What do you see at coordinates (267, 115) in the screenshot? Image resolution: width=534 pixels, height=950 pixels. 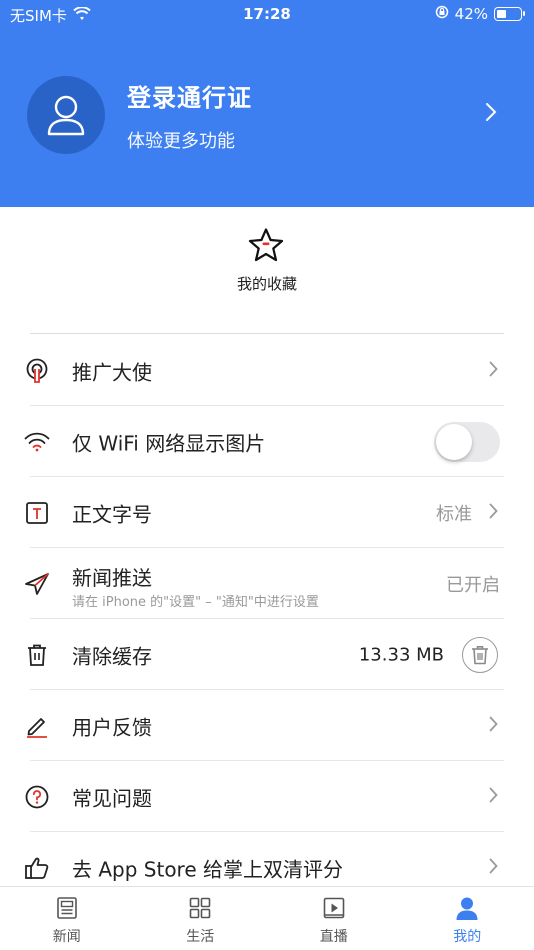 I see `login-passport-entry: 登录通行证 体验更多功能` at bounding box center [267, 115].